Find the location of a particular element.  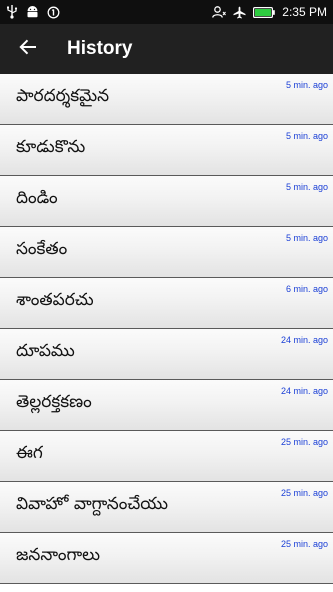

history-row: ఈగ 25 min. ago is located at coordinates (166, 456).